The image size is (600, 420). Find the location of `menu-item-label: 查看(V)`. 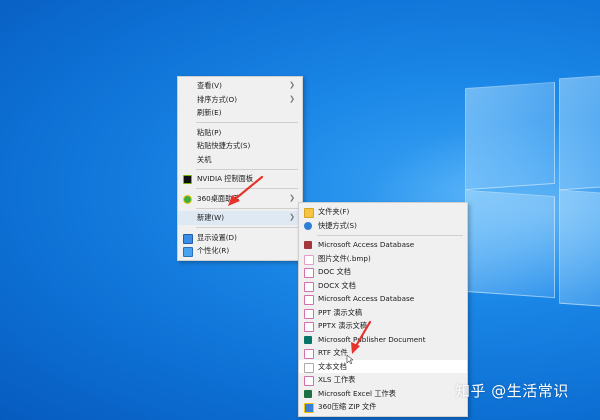

menu-item-label: 查看(V) is located at coordinates (209, 85).